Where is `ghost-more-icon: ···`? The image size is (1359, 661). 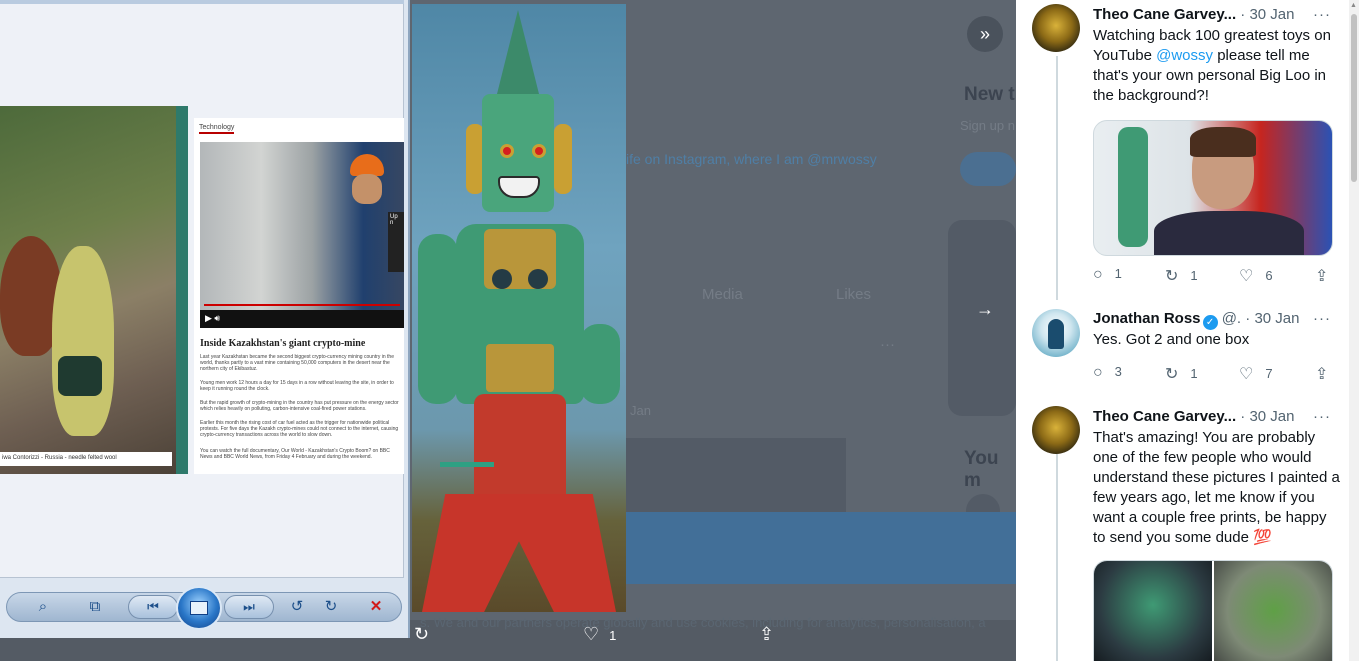
ghost-more-icon: ··· is located at coordinates (887, 344).